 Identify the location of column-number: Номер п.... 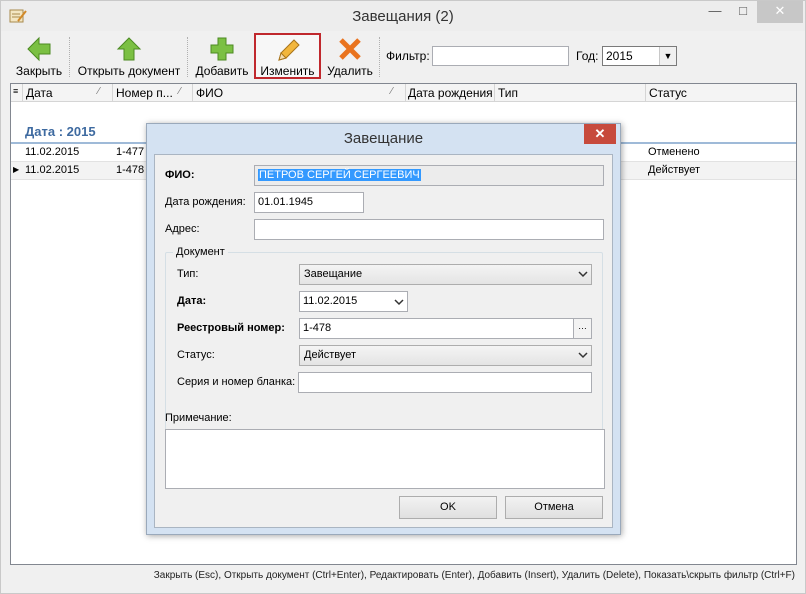
(144, 93).